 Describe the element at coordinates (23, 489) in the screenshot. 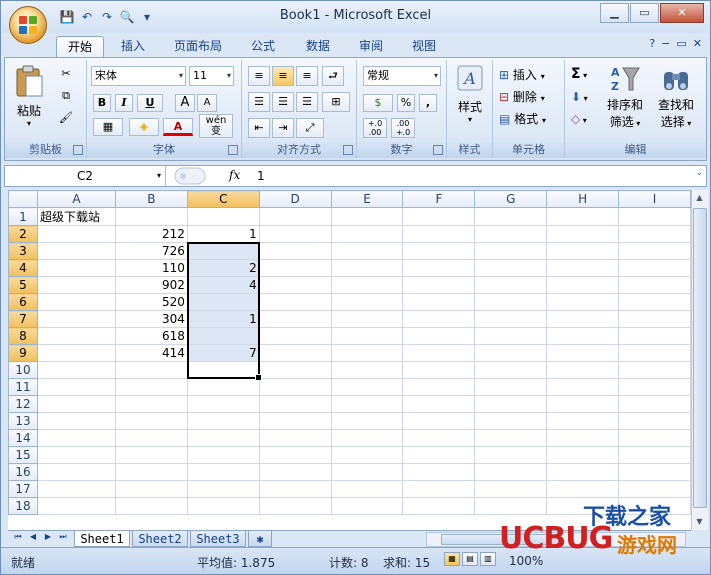

I see `row-header: 17` at that location.